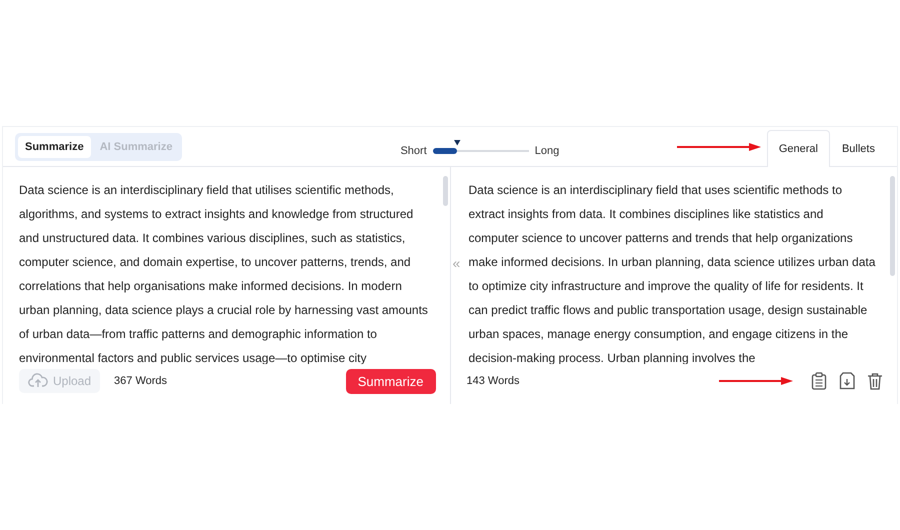  I want to click on word-count: 143 Words, so click(493, 381).